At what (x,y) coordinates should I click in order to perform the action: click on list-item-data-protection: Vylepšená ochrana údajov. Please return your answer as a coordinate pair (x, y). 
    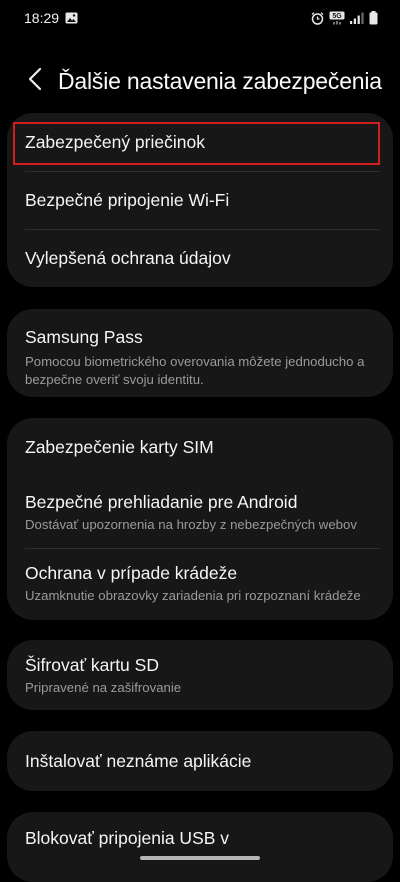
    Looking at the image, I should click on (200, 258).